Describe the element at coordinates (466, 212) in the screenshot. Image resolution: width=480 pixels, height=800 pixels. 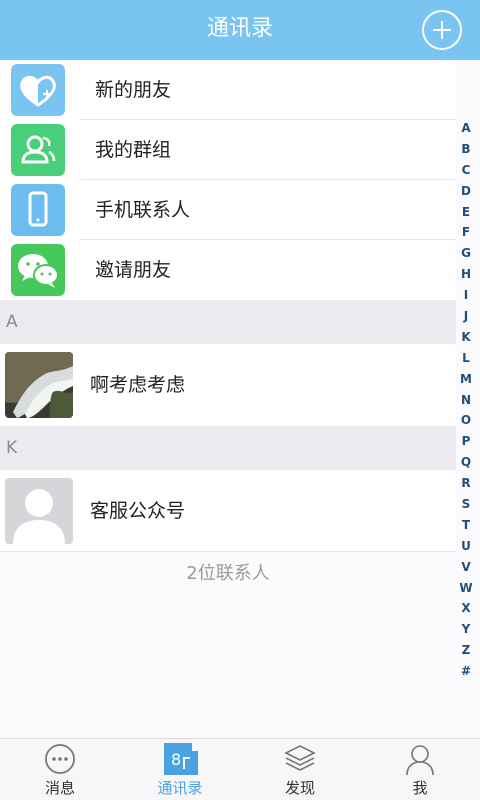
I see `alphabet-letter: E` at that location.